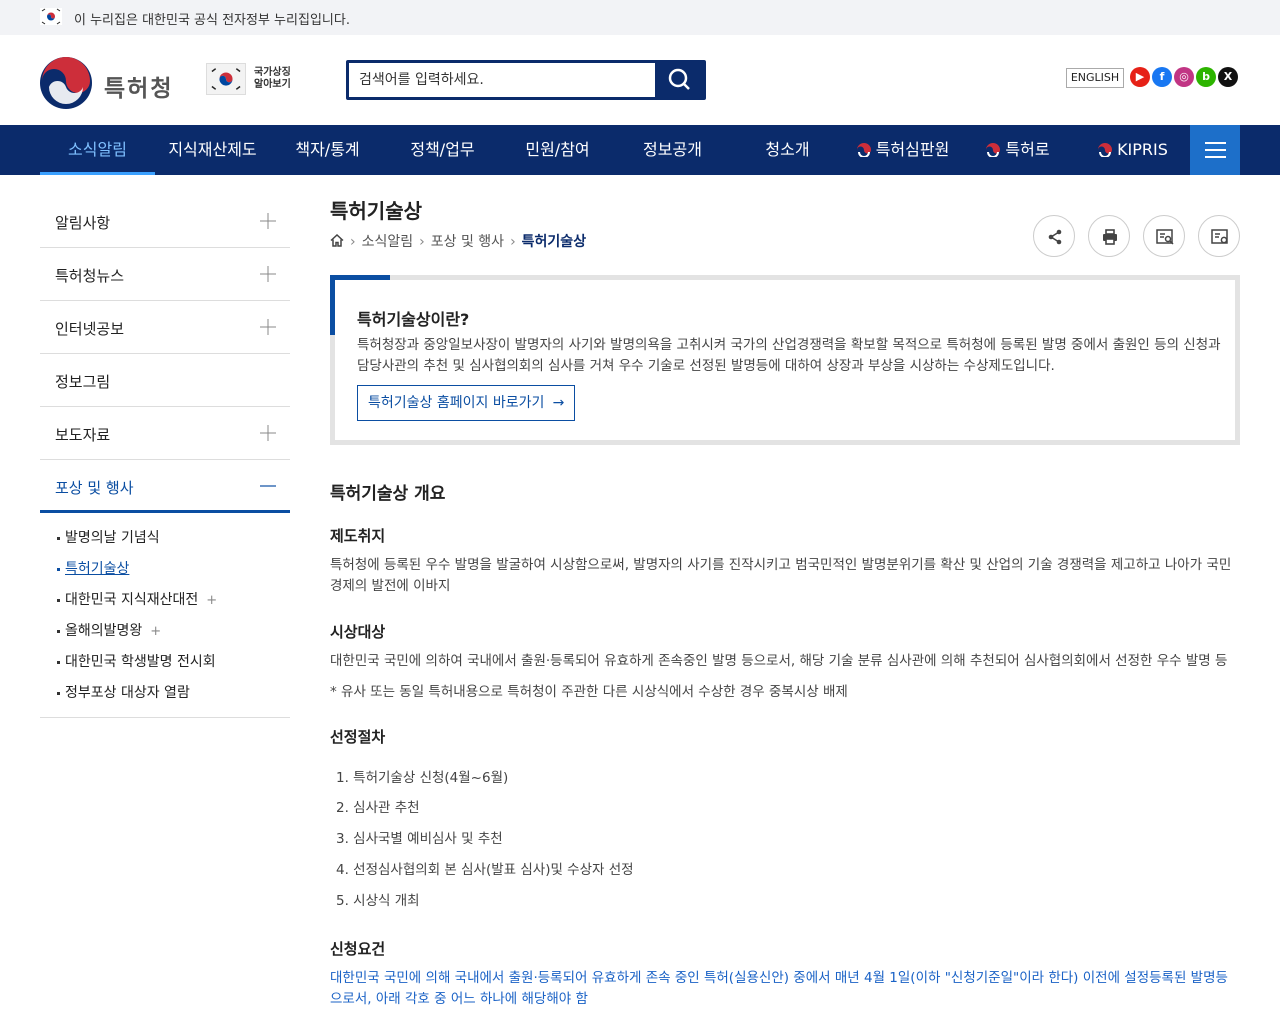 The height and width of the screenshot is (1024, 1280). Describe the element at coordinates (358, 949) in the screenshot. I see `requirements-title: 신청요건` at that location.